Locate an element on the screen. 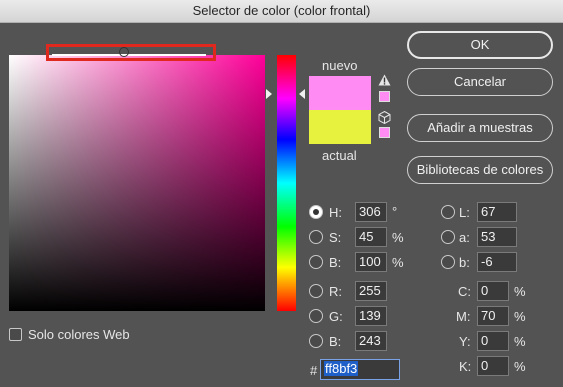 The width and height of the screenshot is (563, 387). m-label: M: is located at coordinates (463, 316).